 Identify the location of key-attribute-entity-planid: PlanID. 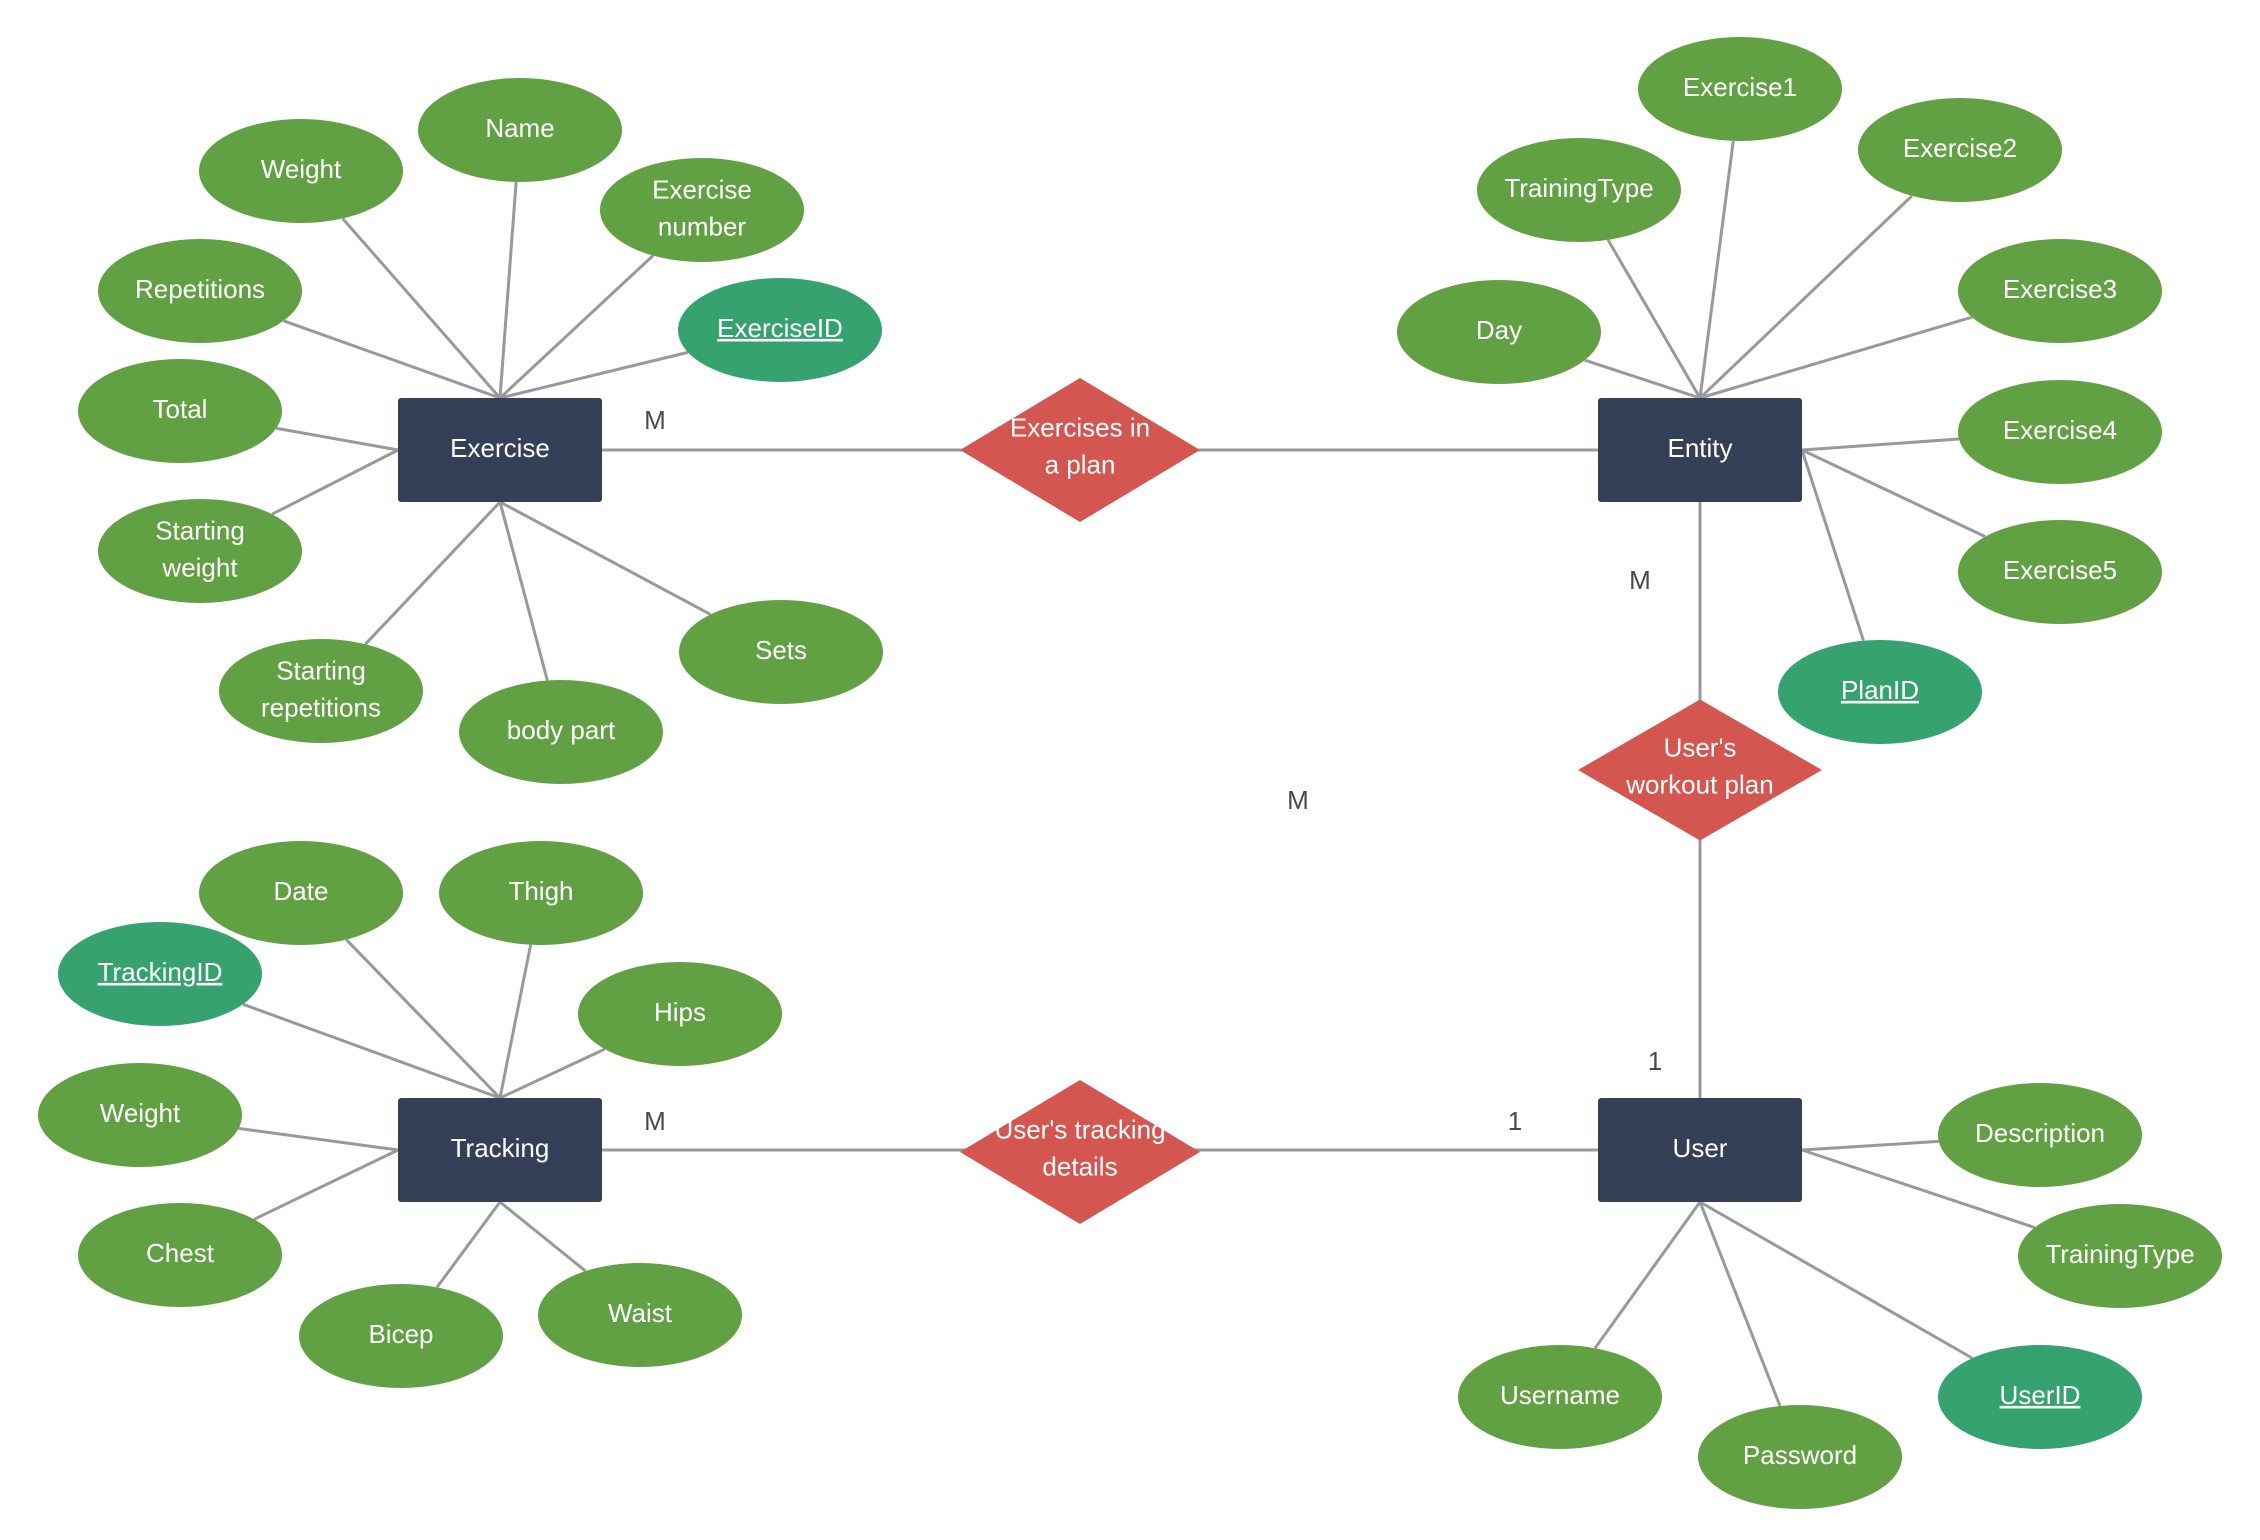
(1880, 692).